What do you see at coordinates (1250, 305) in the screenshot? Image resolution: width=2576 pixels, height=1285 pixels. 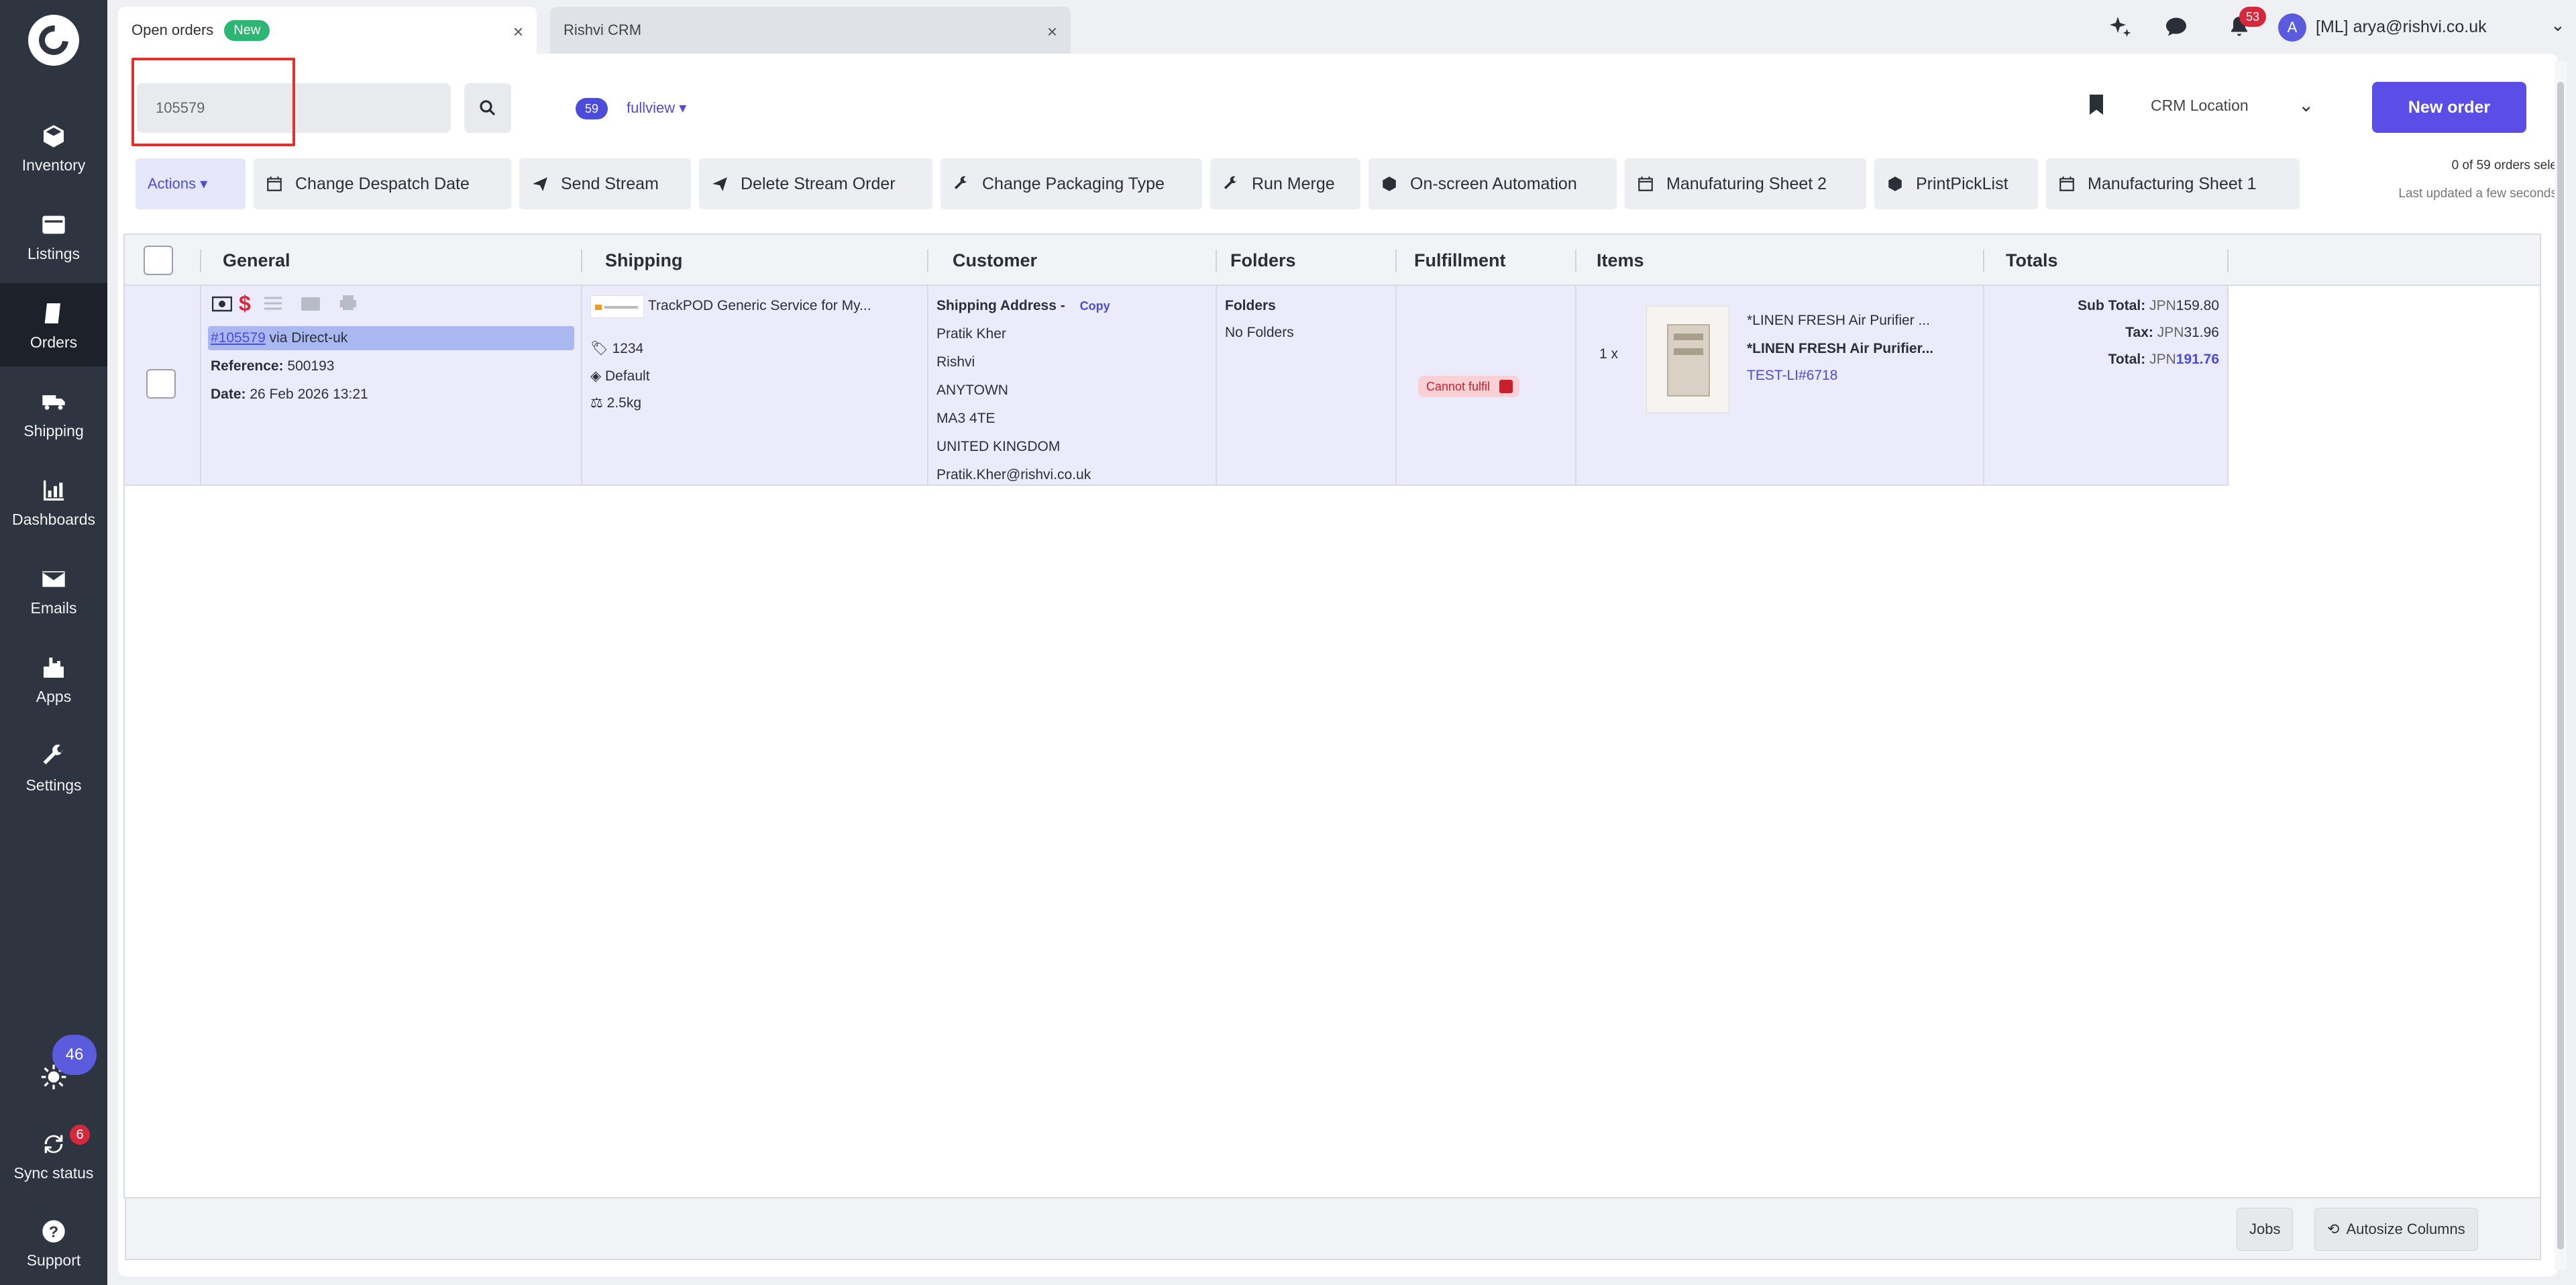 I see `folders-heading-text: Folders` at bounding box center [1250, 305].